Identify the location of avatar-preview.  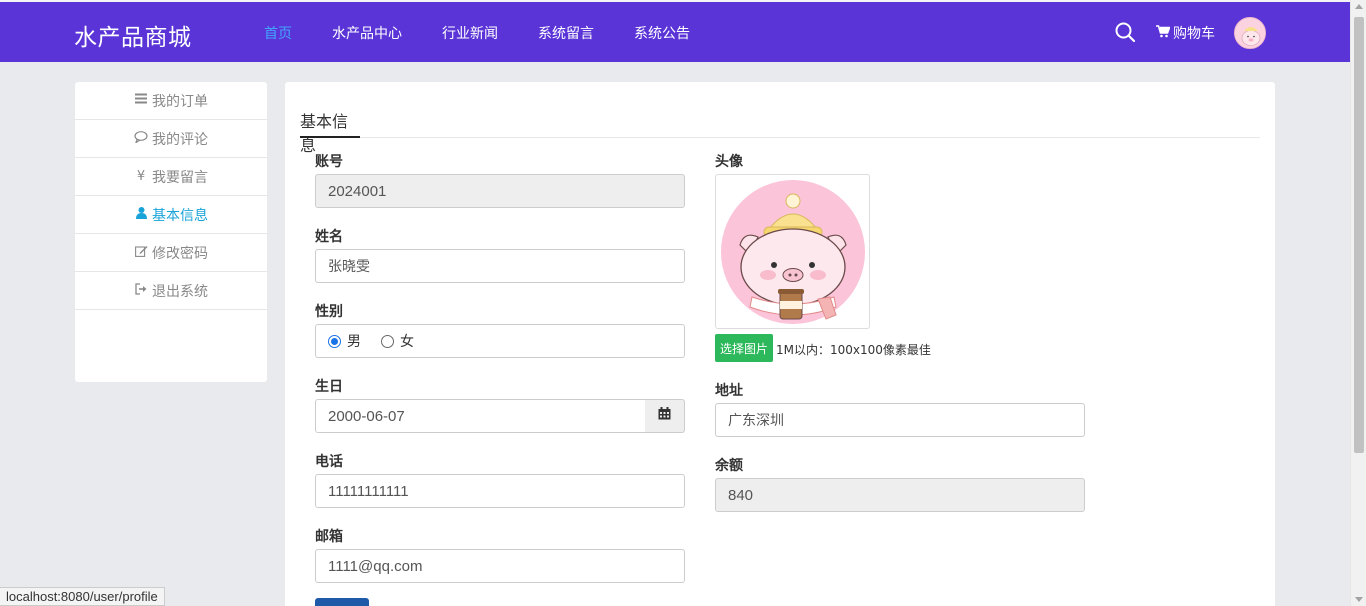
(792, 251).